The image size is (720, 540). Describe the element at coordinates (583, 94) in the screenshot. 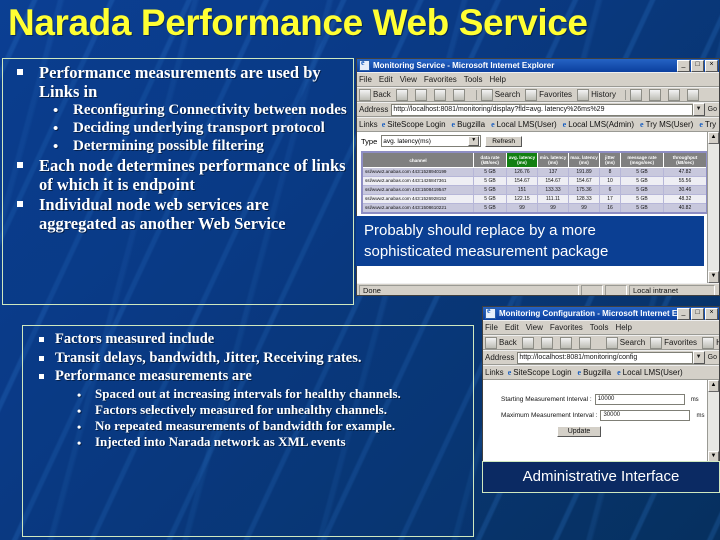

I see `history-clock-icon` at that location.